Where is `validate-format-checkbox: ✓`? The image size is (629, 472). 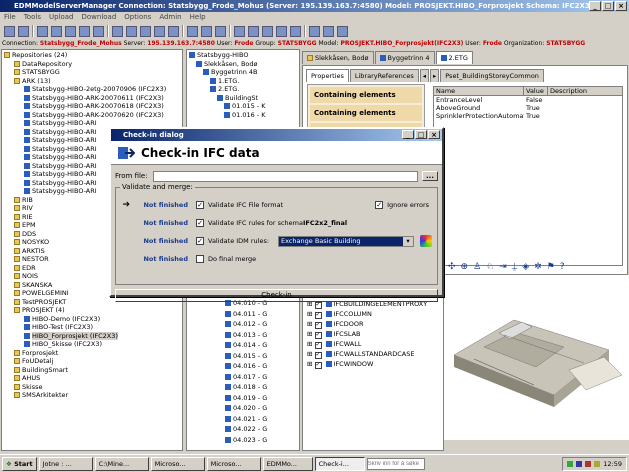
validate-format-checkbox: ✓ is located at coordinates (200, 205).